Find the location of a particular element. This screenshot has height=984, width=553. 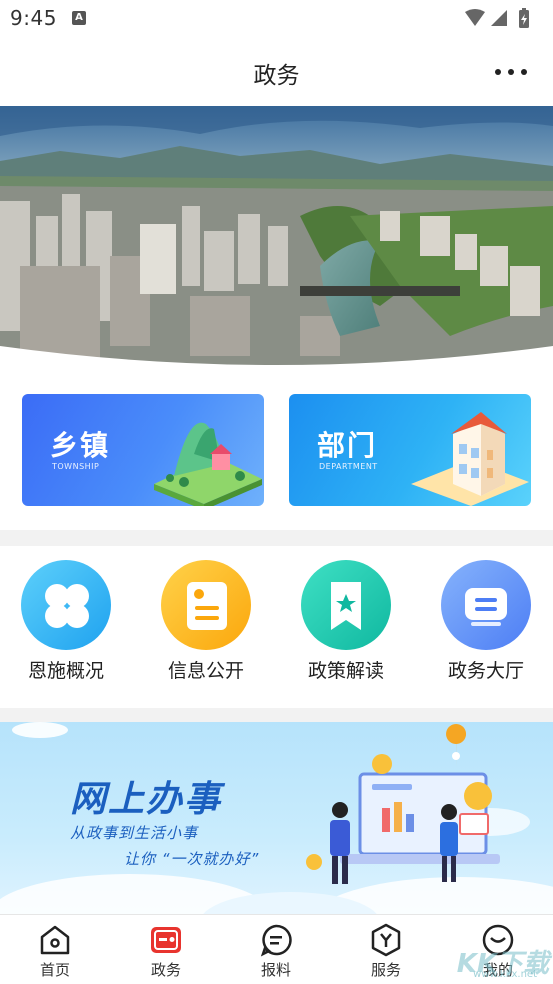

chat-icon is located at coordinates (276, 940).